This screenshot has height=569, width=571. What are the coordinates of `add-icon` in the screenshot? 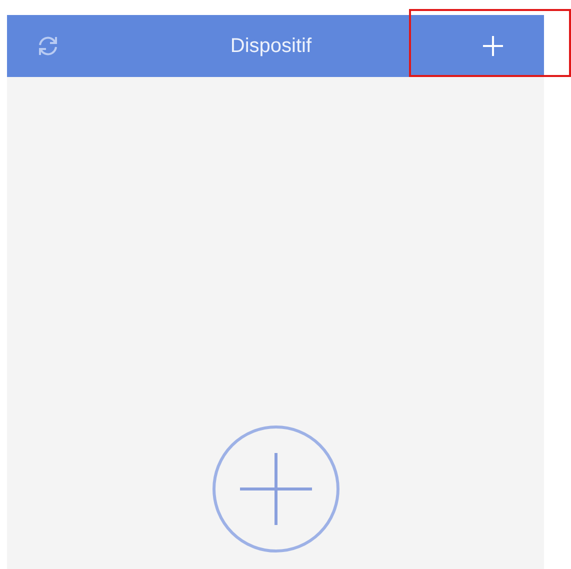 It's located at (493, 46).